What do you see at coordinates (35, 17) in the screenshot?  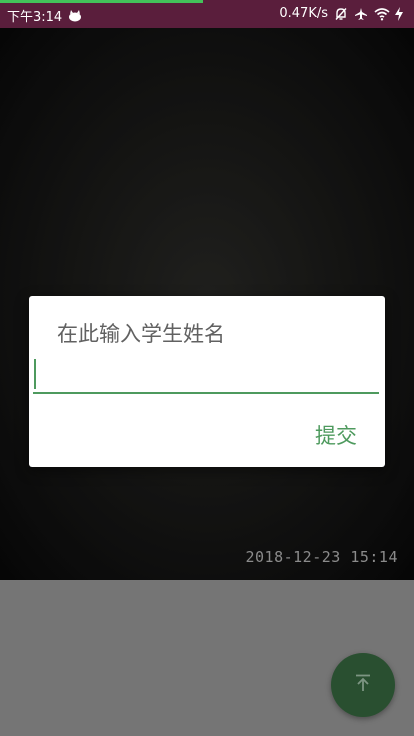 I see `status-time: 下午3:14` at bounding box center [35, 17].